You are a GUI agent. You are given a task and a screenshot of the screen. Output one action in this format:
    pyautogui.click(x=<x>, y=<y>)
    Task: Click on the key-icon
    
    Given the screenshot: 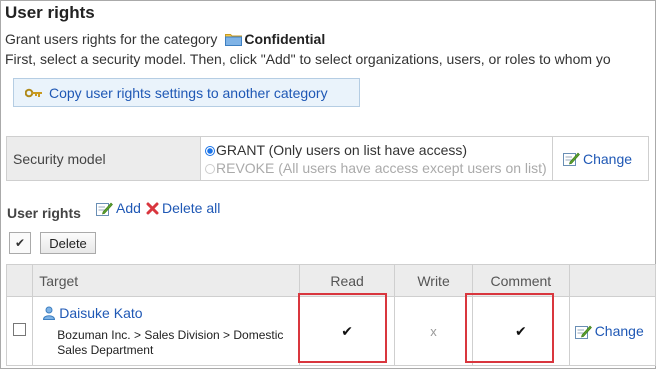 What is the action you would take?
    pyautogui.click(x=34, y=93)
    